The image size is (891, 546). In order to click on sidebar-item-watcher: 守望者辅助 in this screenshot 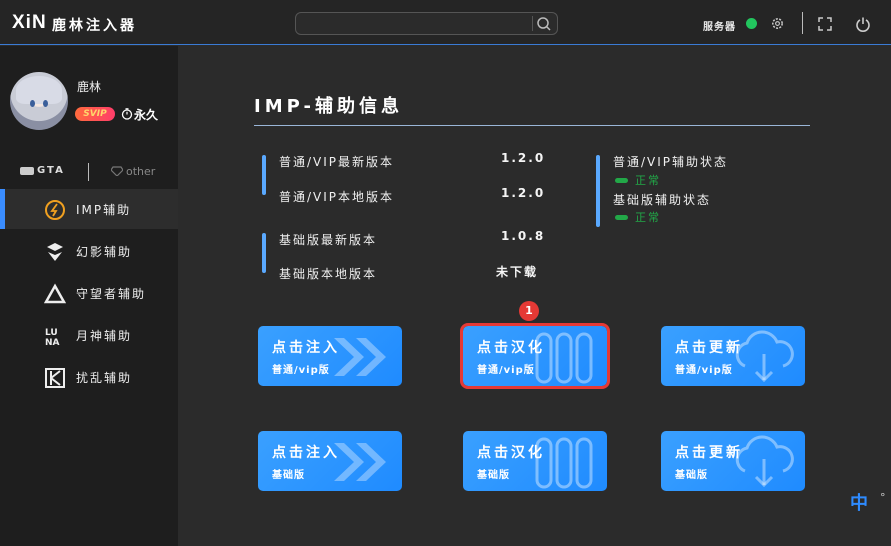, I will do `click(89, 293)`.